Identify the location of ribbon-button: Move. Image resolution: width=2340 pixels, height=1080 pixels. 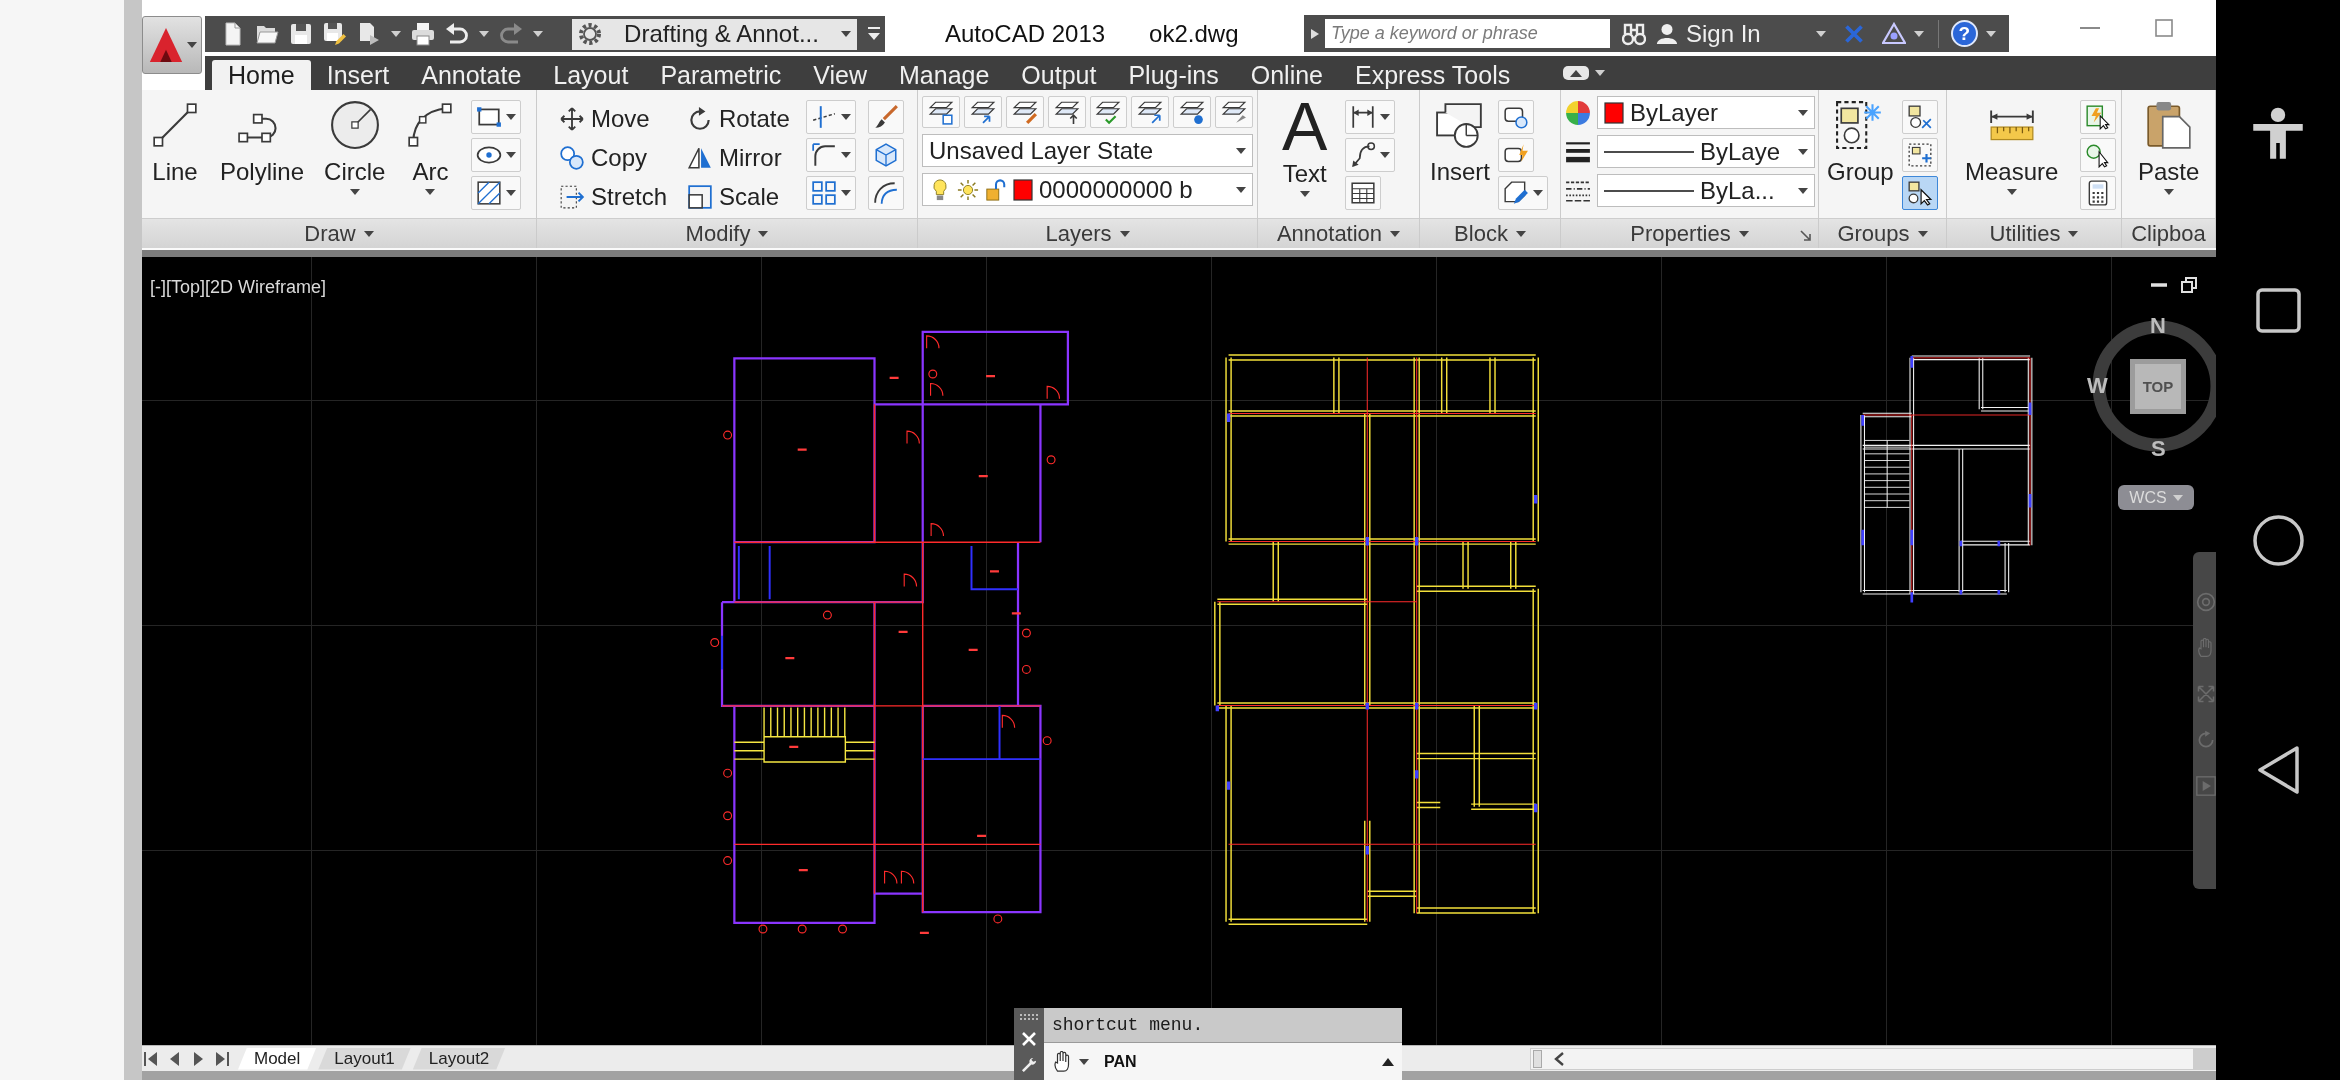
(613, 118).